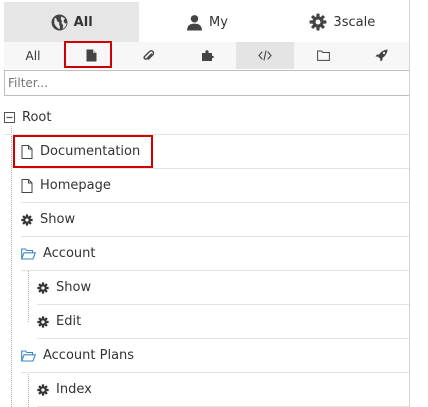 Image resolution: width=428 pixels, height=407 pixels. I want to click on tab-3scale-label: 3scale, so click(354, 22).